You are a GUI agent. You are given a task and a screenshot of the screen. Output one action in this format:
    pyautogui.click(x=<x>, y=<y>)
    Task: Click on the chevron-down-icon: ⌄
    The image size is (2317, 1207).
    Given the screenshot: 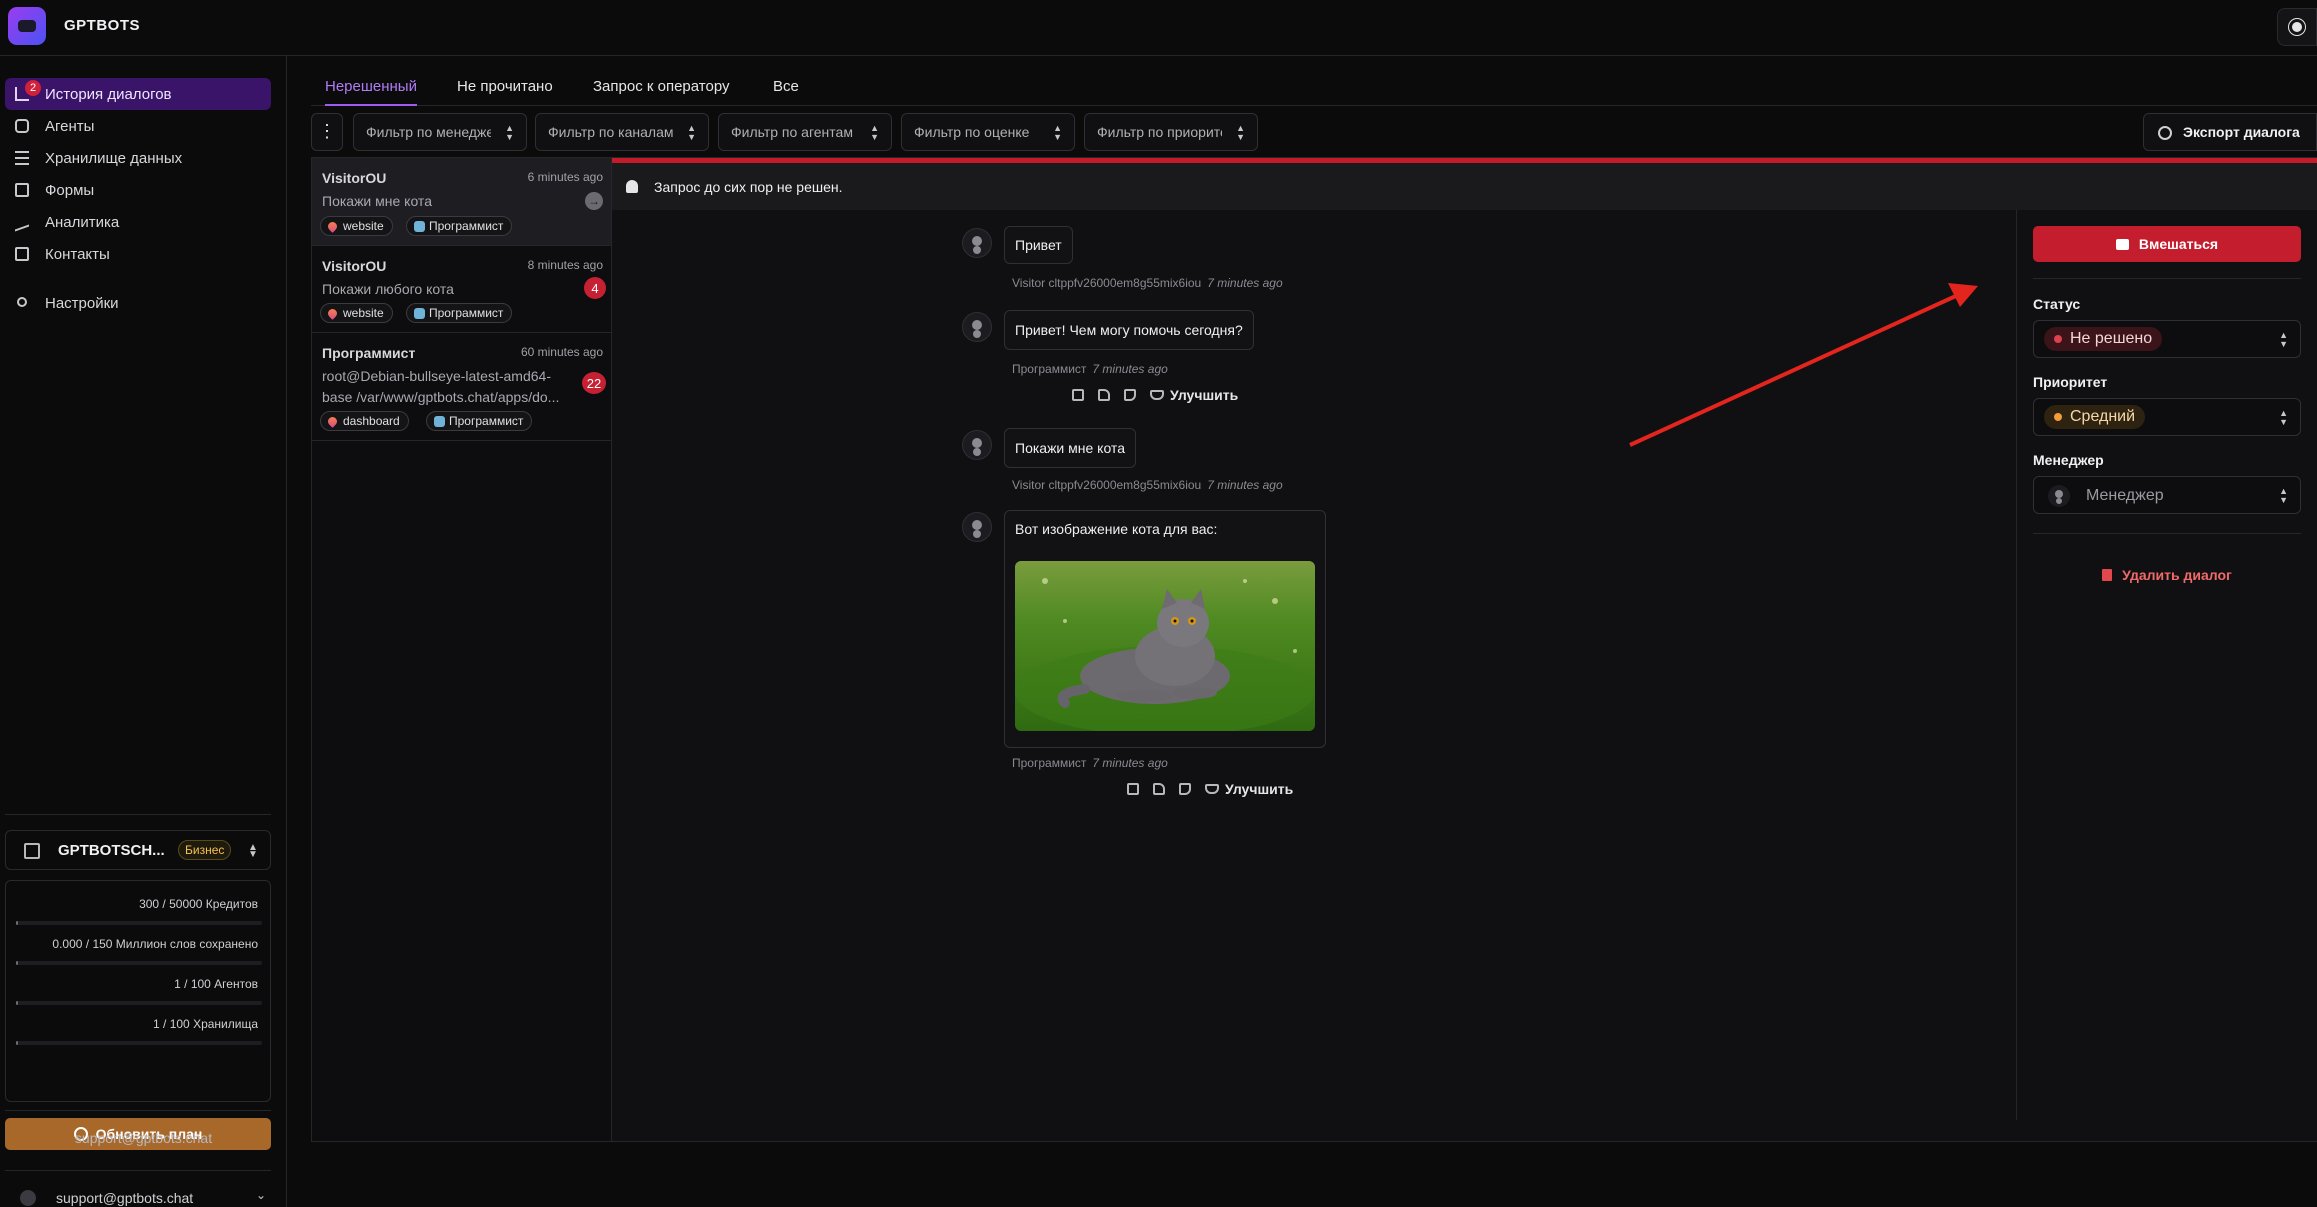 What is the action you would take?
    pyautogui.click(x=260, y=1195)
    